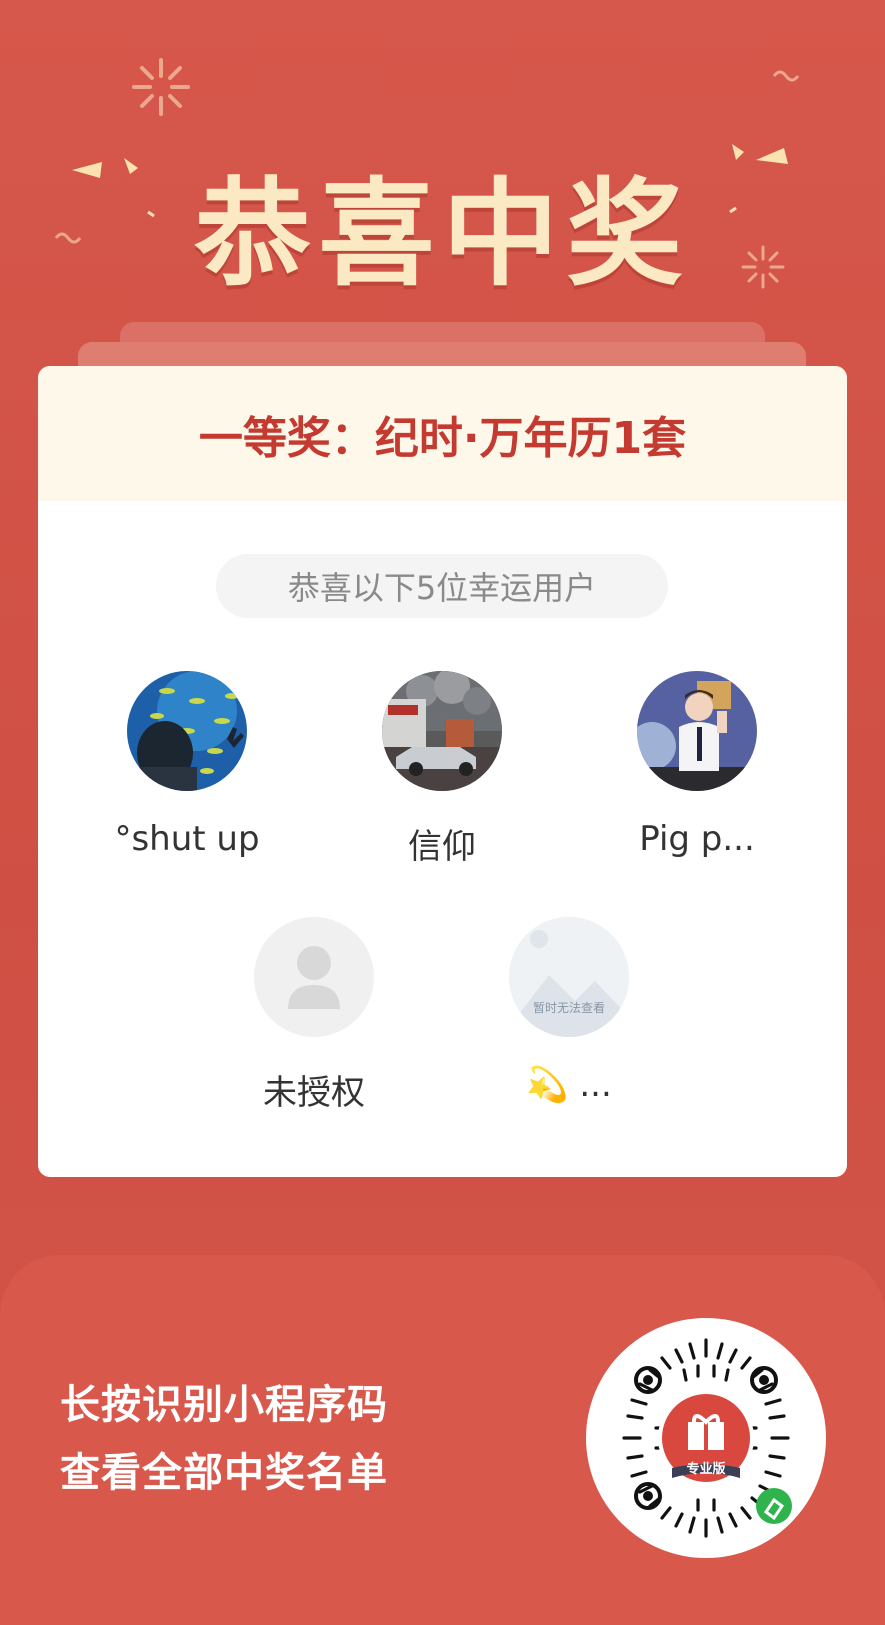 The image size is (885, 1625). Describe the element at coordinates (442, 731) in the screenshot. I see `car-photo-avatar` at that location.